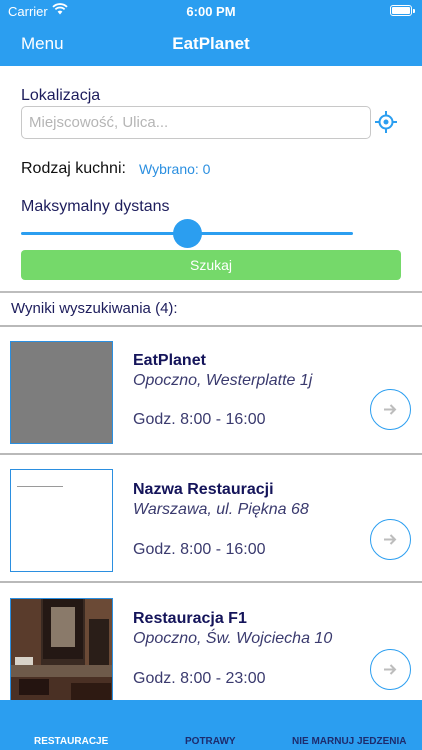 Image resolution: width=422 pixels, height=750 pixels. Describe the element at coordinates (210, 741) in the screenshot. I see `tab-potrawy: POTRAWY` at that location.